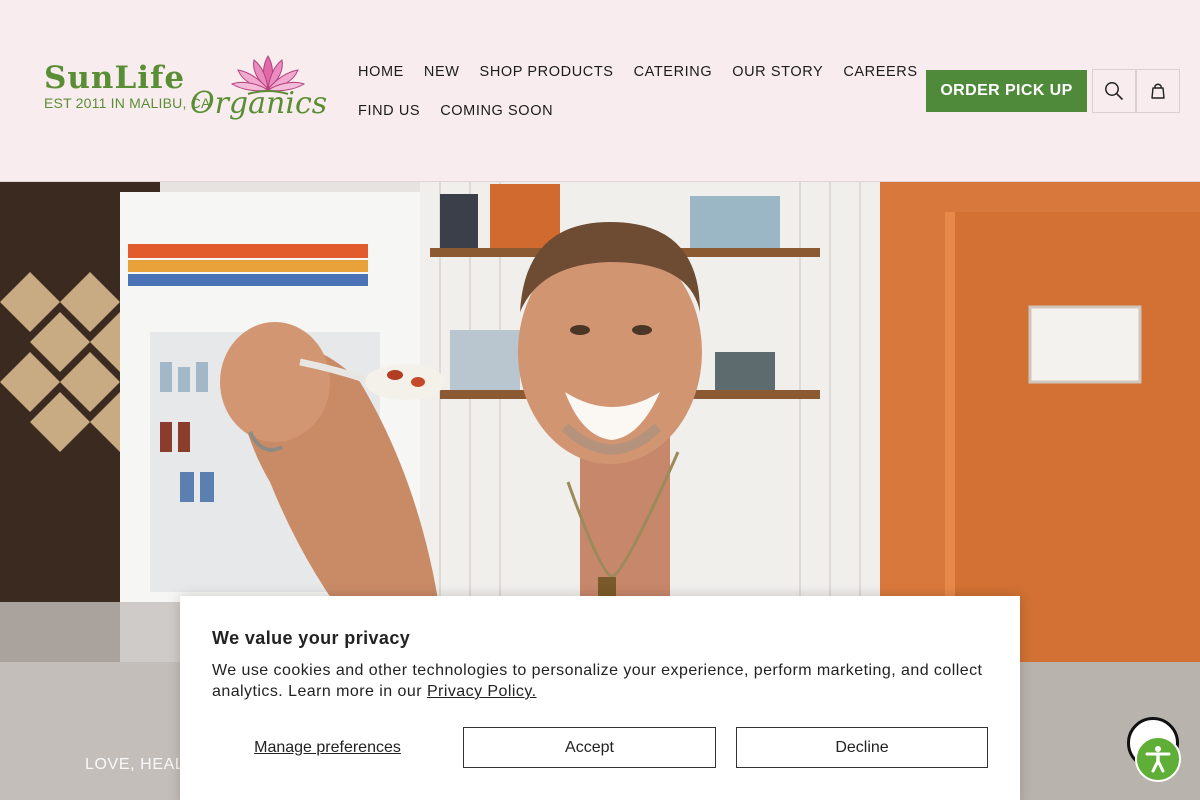 The height and width of the screenshot is (800, 1200). Describe the element at coordinates (618, 110) in the screenshot. I see `nav-row-2: FIND US COMING SOON` at that location.